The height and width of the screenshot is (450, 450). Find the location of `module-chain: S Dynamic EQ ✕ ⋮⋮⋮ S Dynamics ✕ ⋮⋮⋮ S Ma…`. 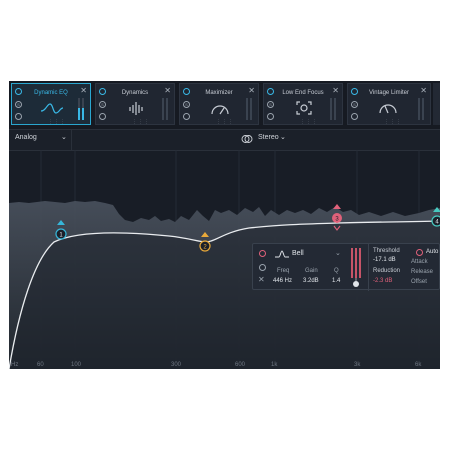

module-chain: S Dynamic EQ ✕ ⋮⋮⋮ S Dynamics ✕ ⋮⋮⋮ S Ma… is located at coordinates (224, 105).